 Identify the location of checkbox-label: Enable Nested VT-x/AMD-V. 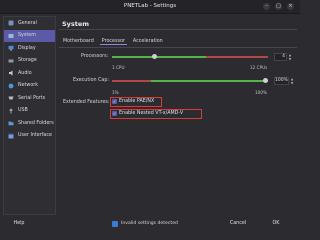
(151, 113).